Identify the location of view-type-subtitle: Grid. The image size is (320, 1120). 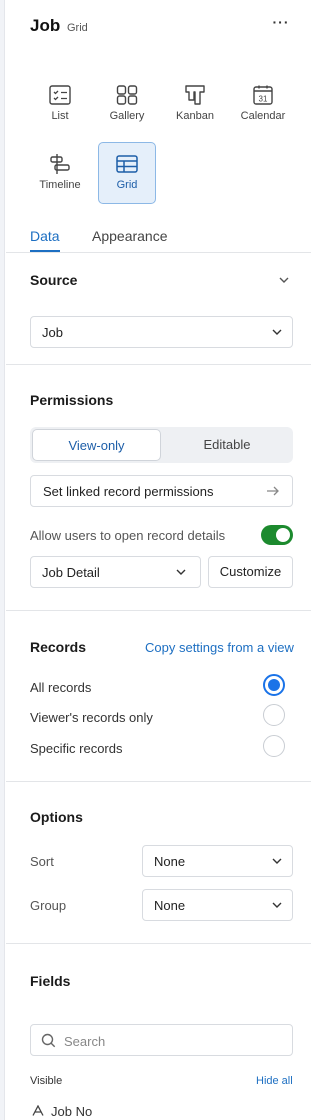
(77, 28).